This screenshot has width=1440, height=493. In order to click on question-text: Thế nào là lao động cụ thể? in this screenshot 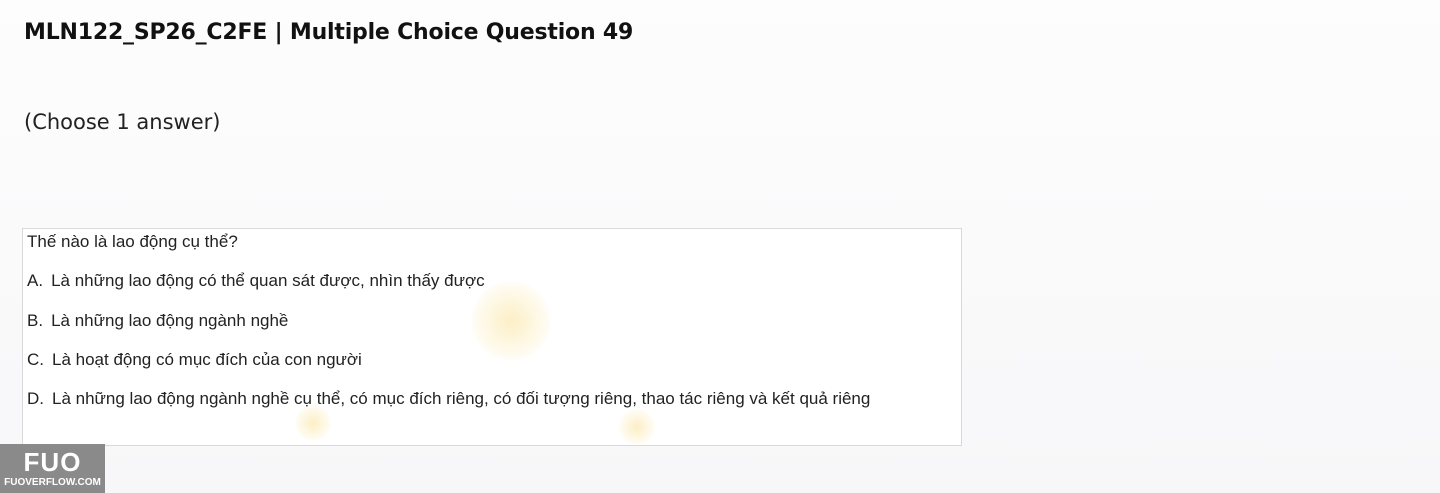, I will do `click(132, 241)`.